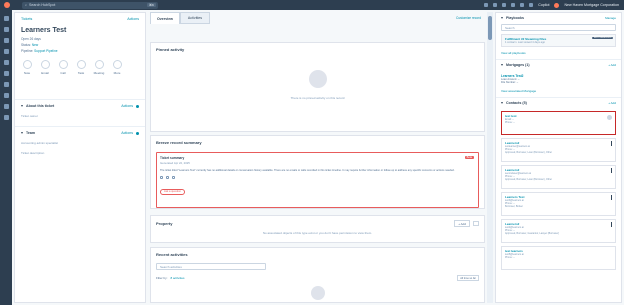 Image resolution: width=624 pixels, height=305 pixels. I want to click on mortgages-add-link: + Add, so click(612, 65).